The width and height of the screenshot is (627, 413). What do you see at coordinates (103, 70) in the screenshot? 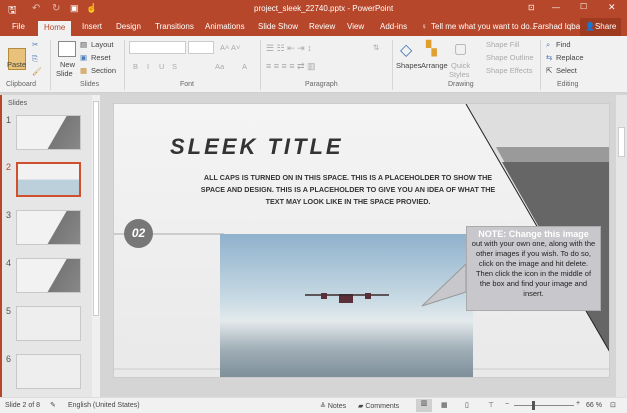
I see `section-button: Section` at bounding box center [103, 70].